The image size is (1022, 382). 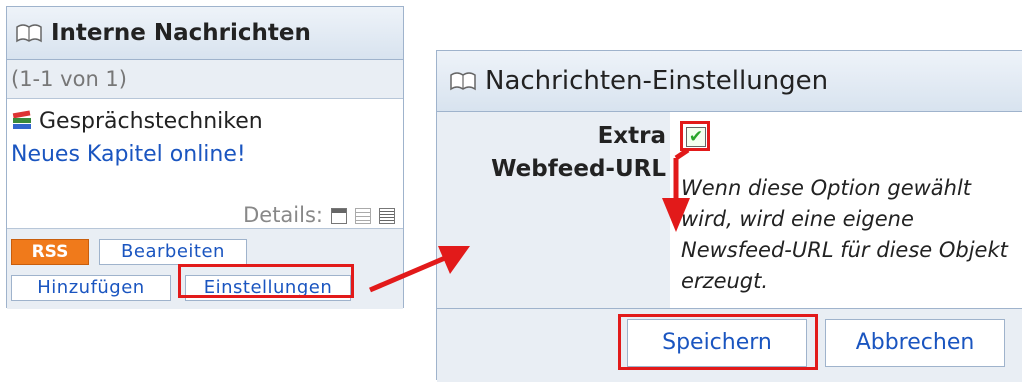 What do you see at coordinates (419, 269) in the screenshot?
I see `arrow-to-settings-panel` at bounding box center [419, 269].